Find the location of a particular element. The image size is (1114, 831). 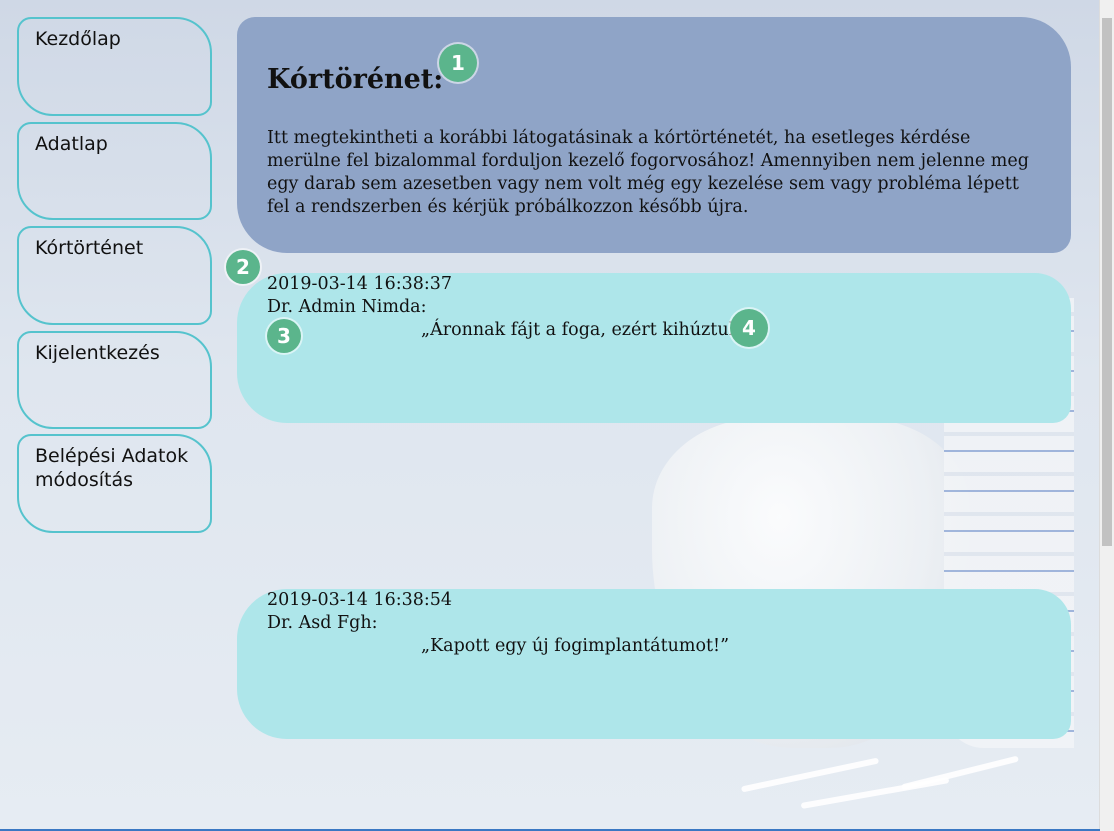

entry-doctor: Dr. Asd Fgh: is located at coordinates (322, 623).